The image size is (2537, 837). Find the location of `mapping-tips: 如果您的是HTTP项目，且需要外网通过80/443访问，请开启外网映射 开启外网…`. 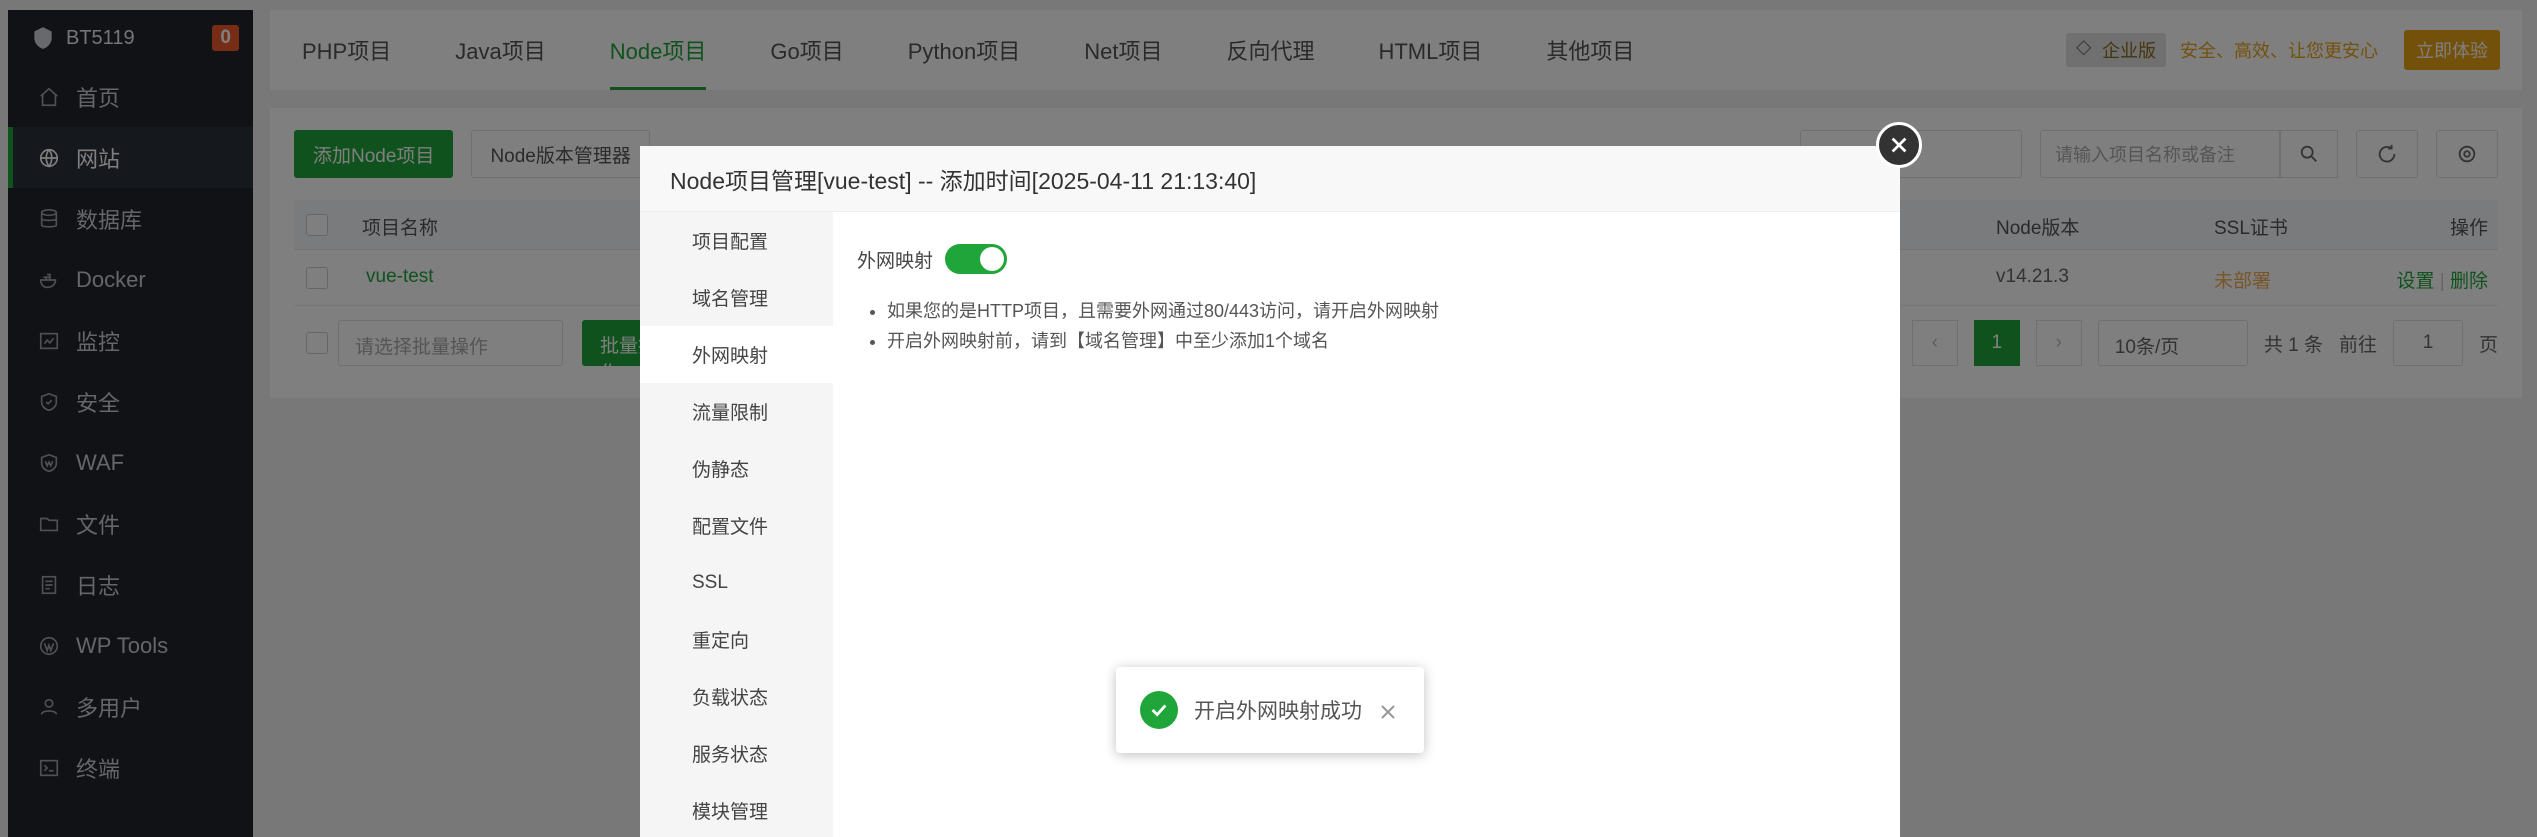

mapping-tips: 如果您的是HTTP项目，且需要外网通过80/443访问，请开启外网映射 开启外网… is located at coordinates (1366, 326).